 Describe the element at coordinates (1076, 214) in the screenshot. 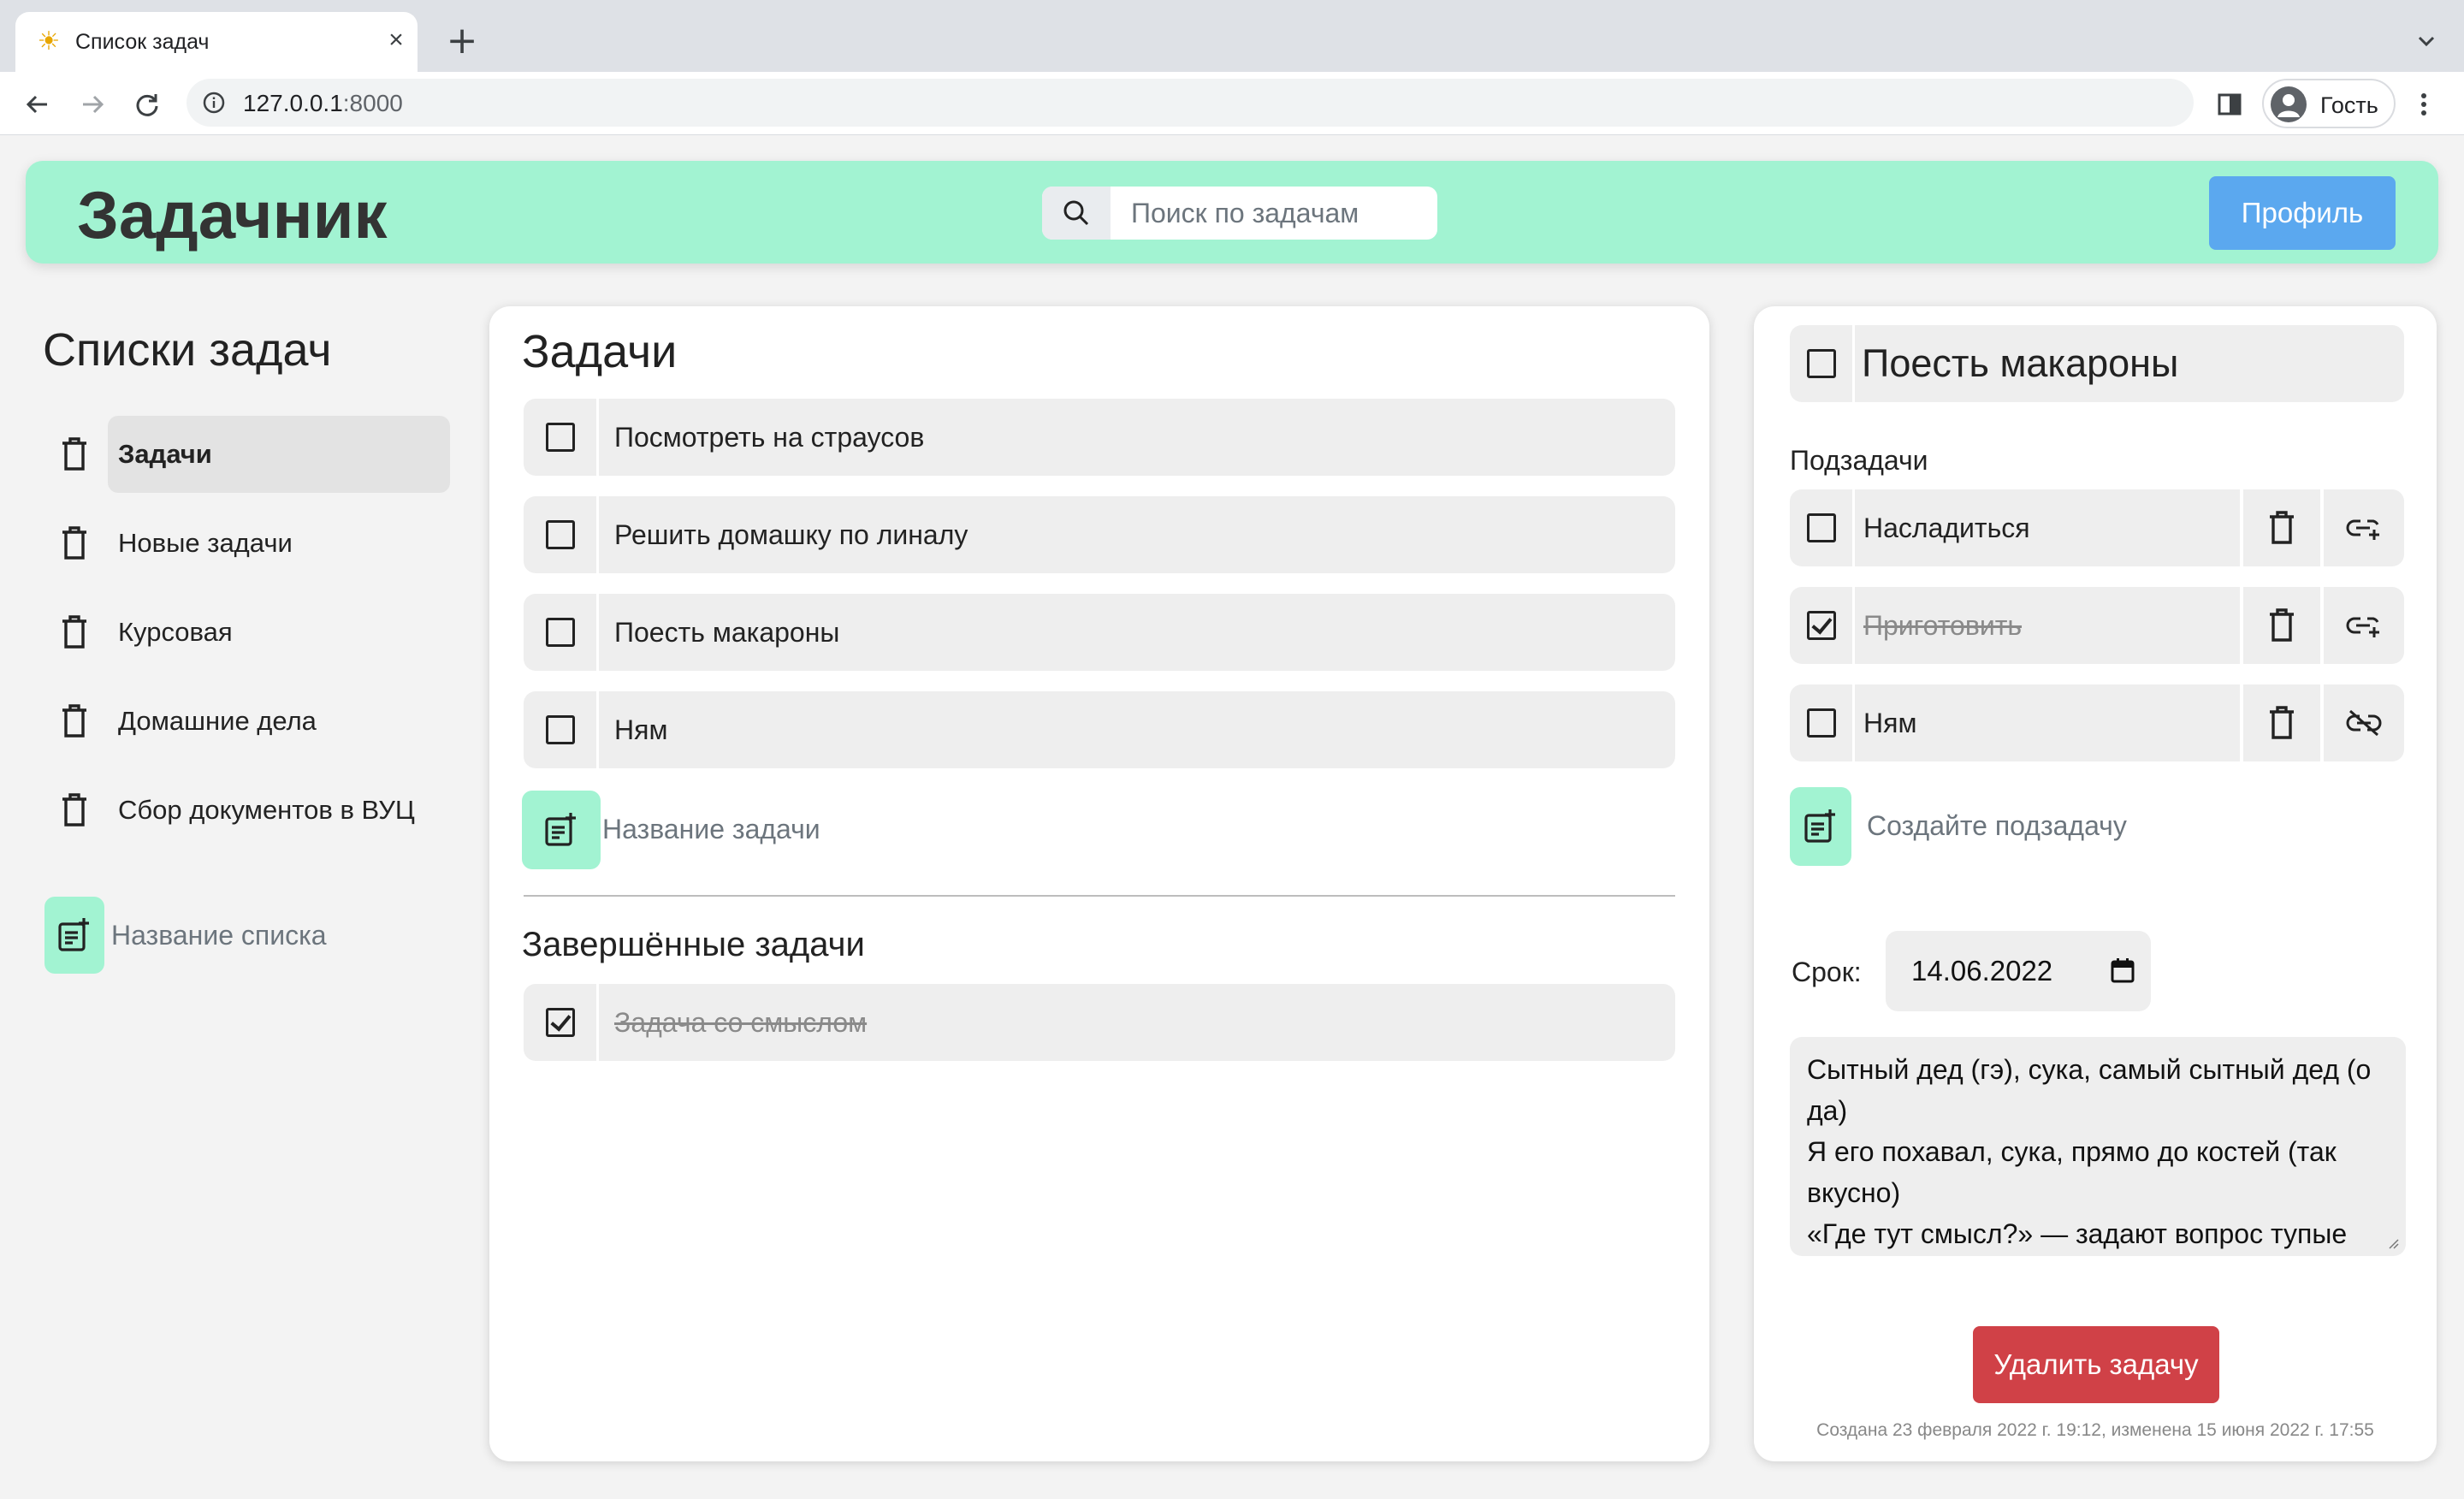

I see `search-icon` at that location.